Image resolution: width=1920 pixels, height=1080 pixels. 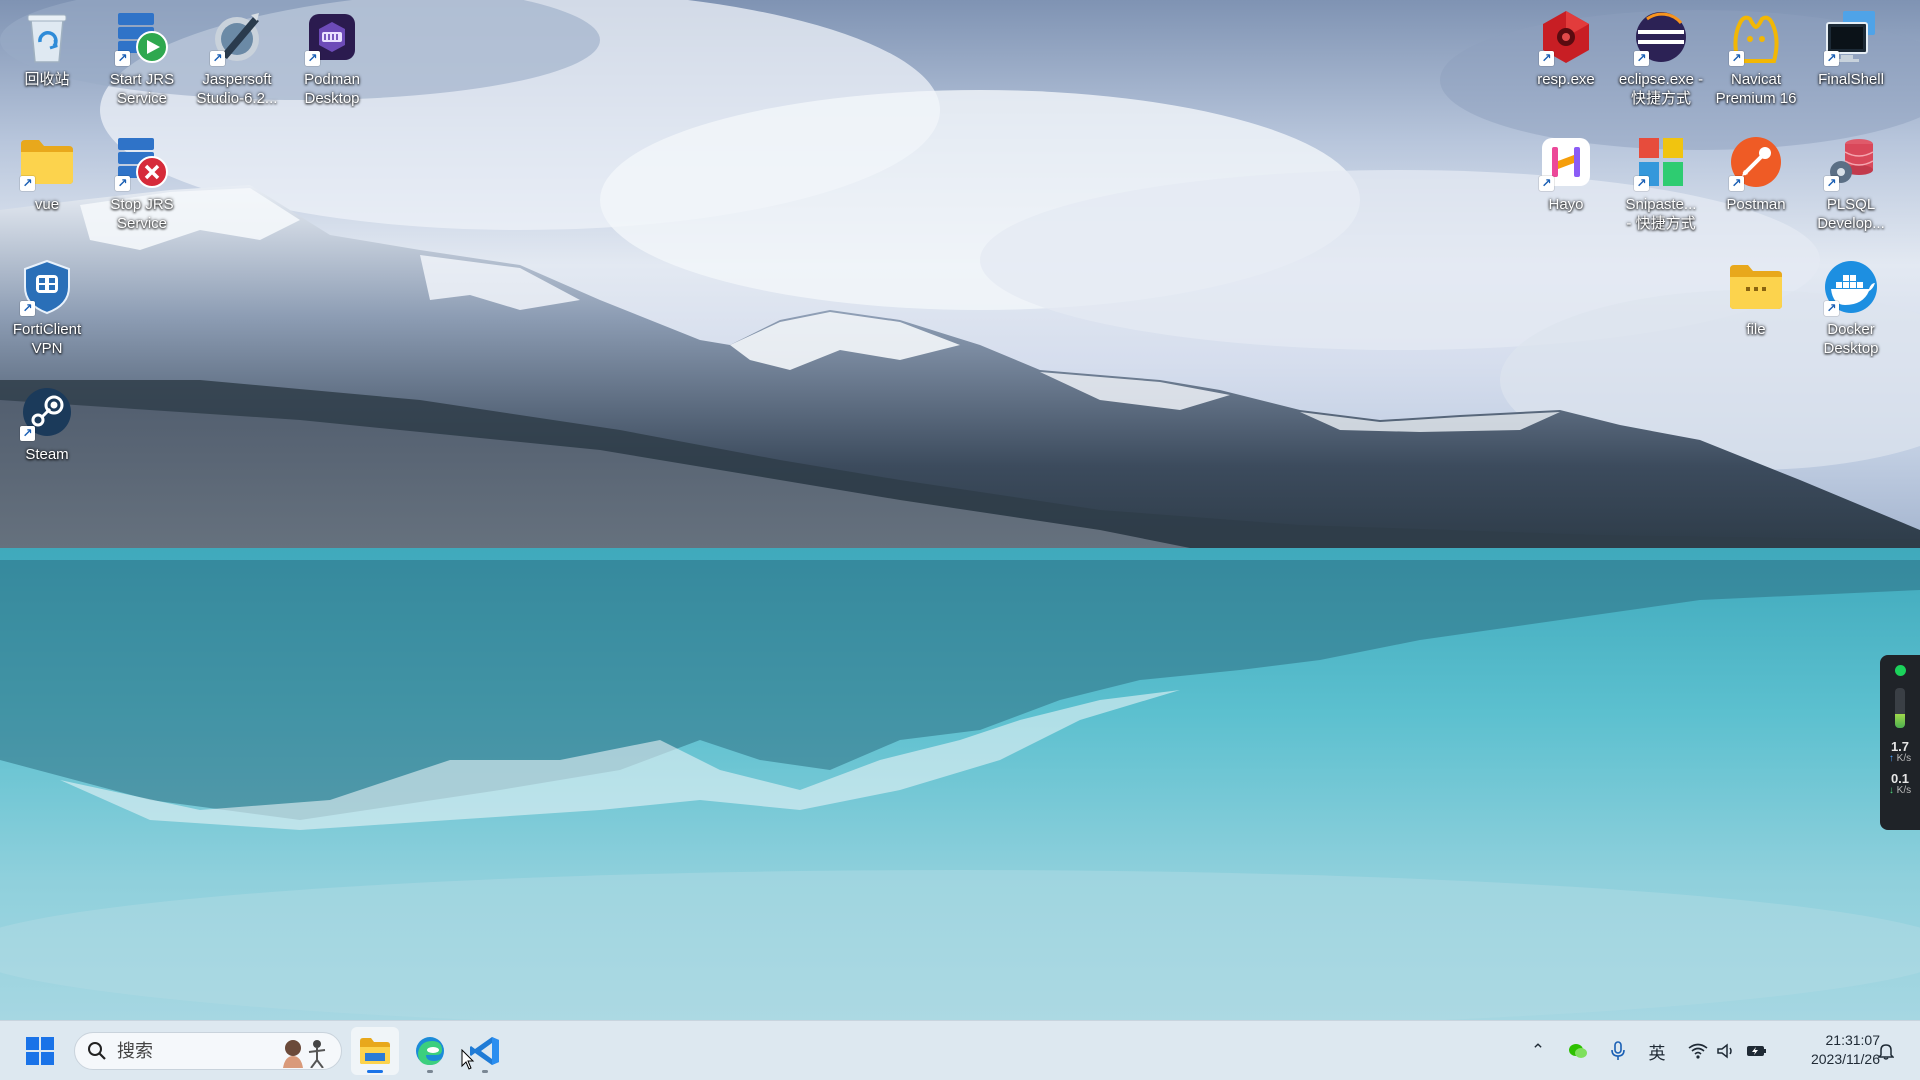 I want to click on battery-charging-icon, so click(x=1756, y=1051).